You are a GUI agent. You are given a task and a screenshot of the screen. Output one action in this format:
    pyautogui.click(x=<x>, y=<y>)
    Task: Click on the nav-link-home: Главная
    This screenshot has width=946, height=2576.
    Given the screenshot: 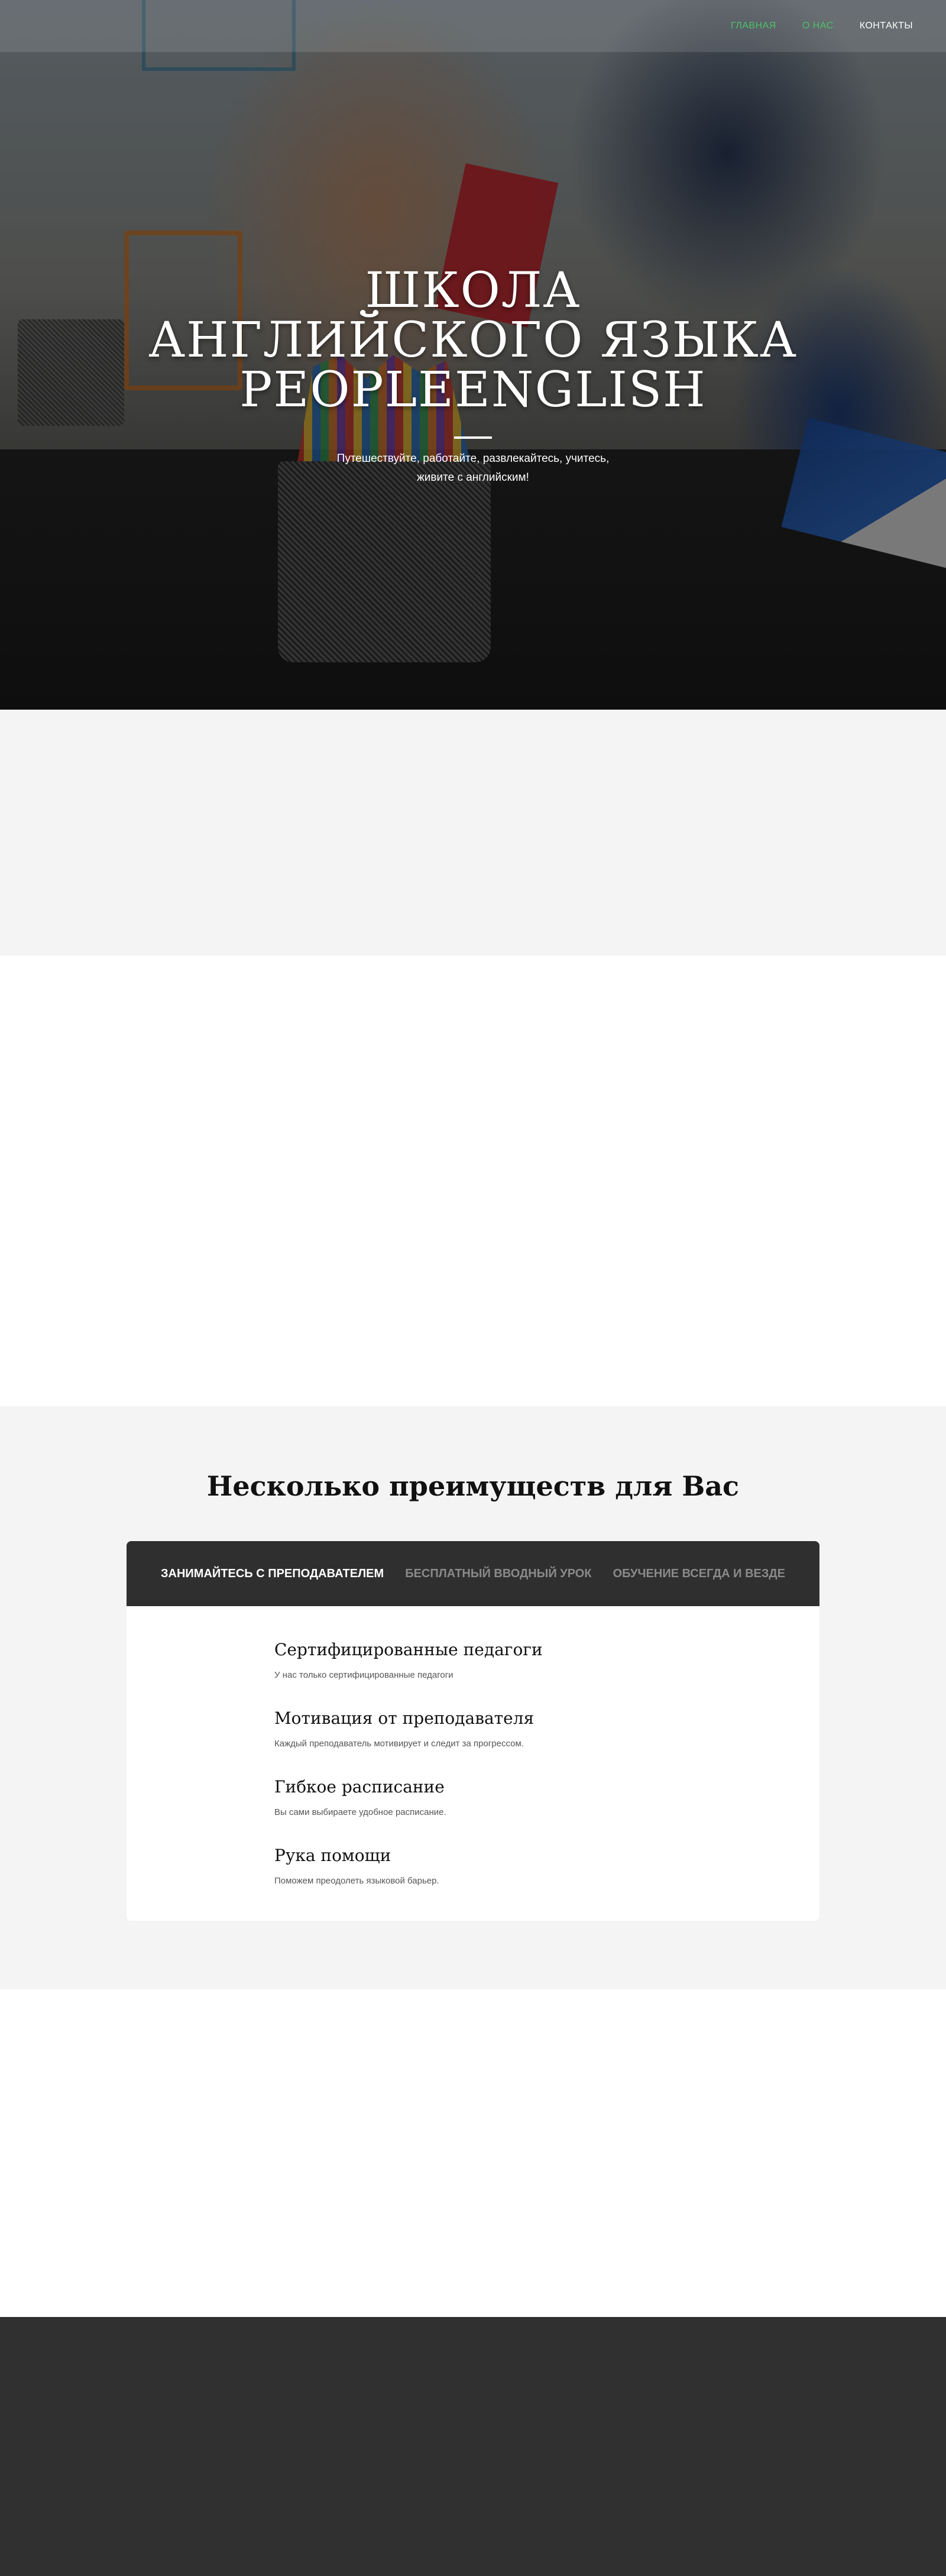 What is the action you would take?
    pyautogui.click(x=754, y=26)
    